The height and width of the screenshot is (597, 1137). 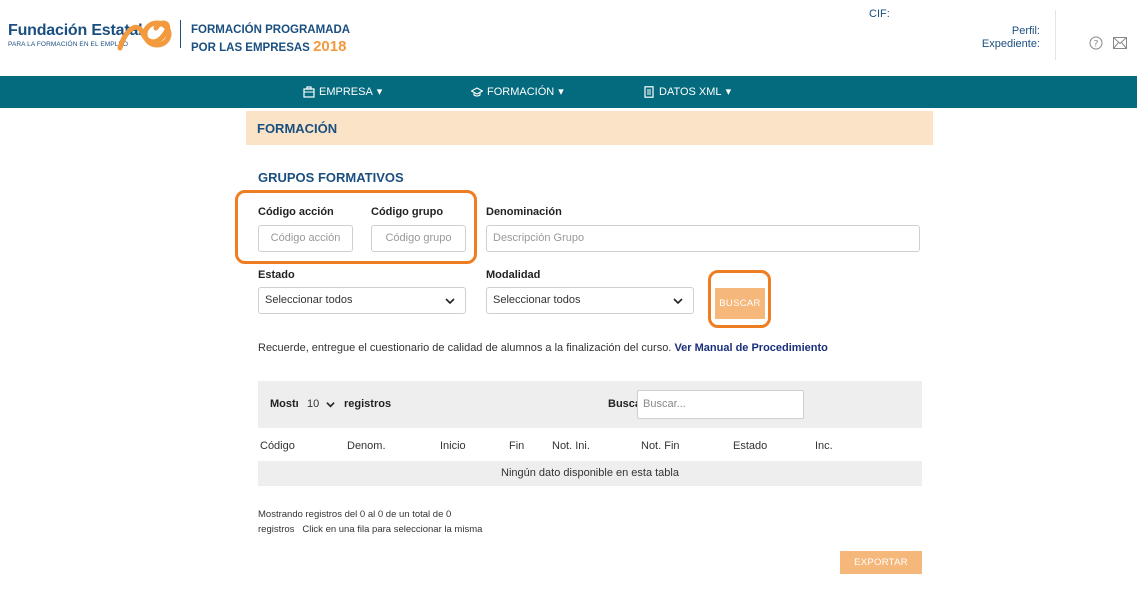 I want to click on graduation-cap-icon, so click(x=477, y=91).